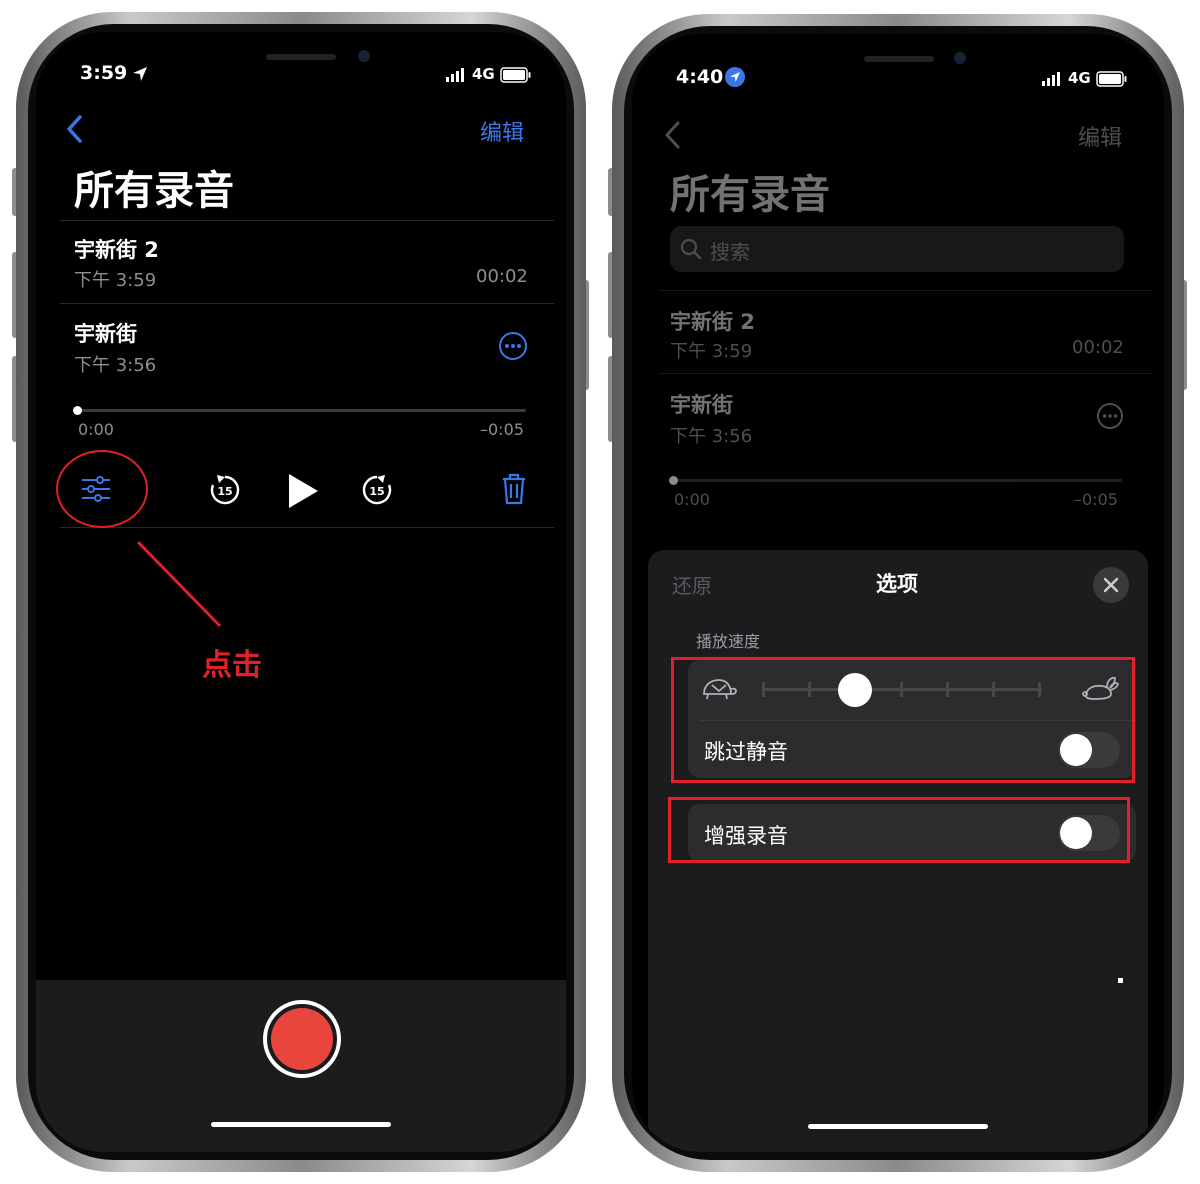 Image resolution: width=1200 pixels, height=1184 pixels. Describe the element at coordinates (692, 584) in the screenshot. I see `reset-button: 还原` at that location.